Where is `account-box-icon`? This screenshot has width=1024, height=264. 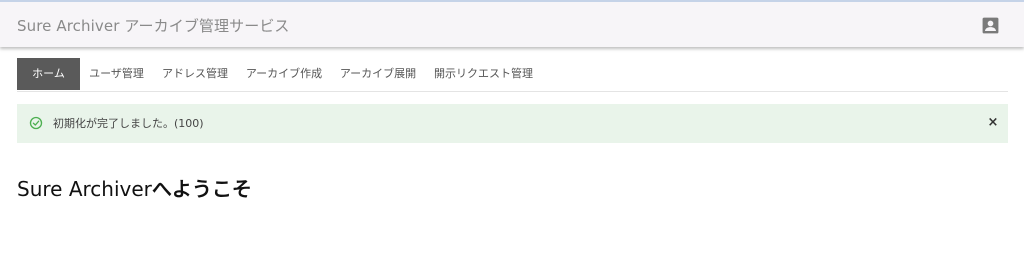 account-box-icon is located at coordinates (990, 25).